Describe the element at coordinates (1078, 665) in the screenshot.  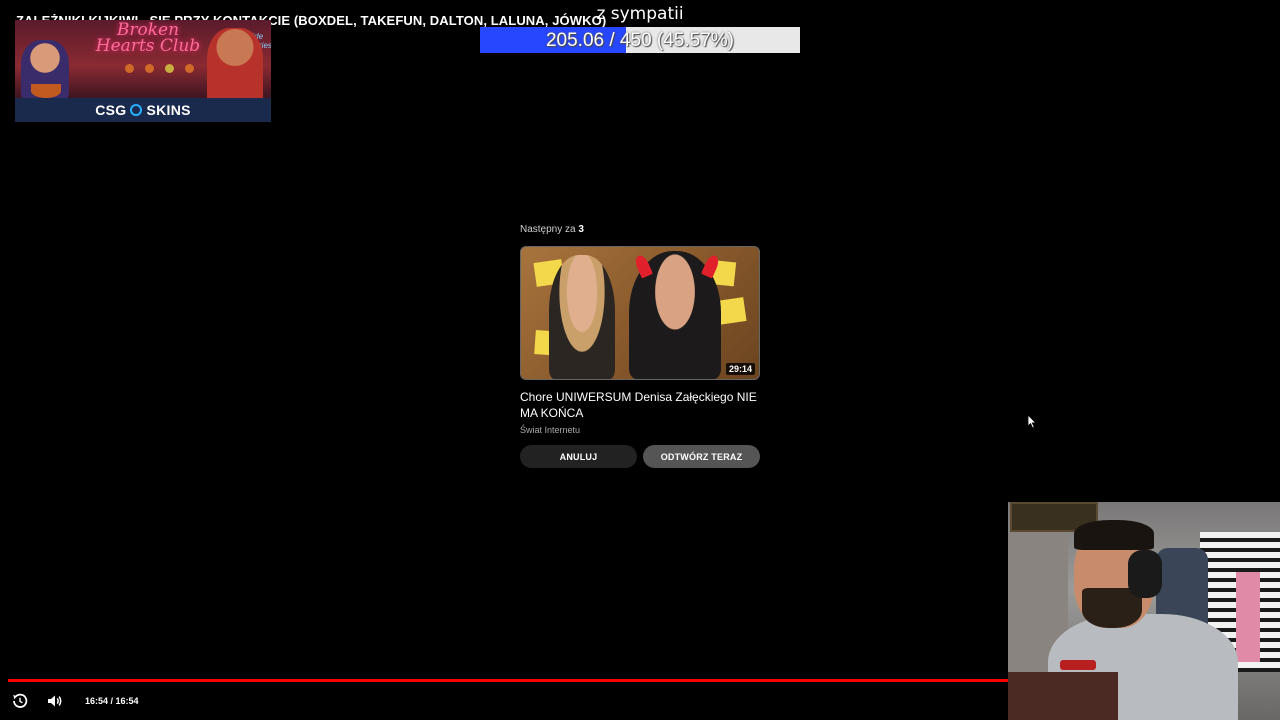
I see `webcam-mug` at that location.